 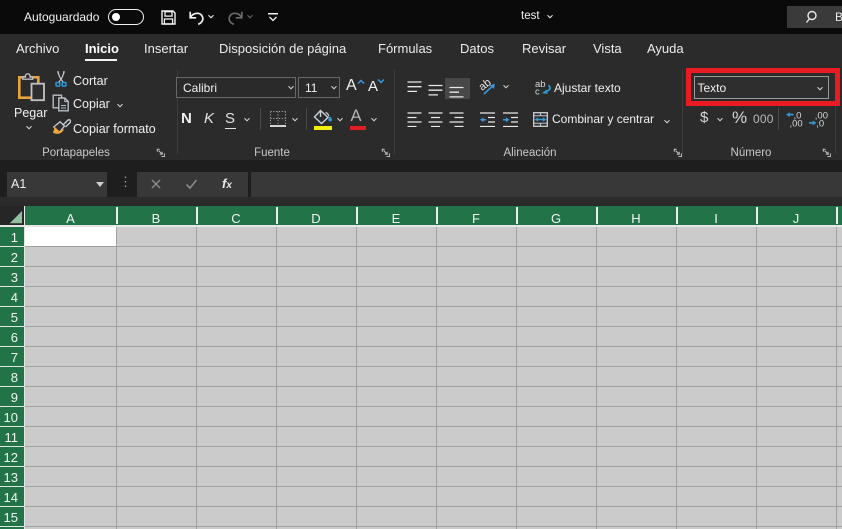 I want to click on svg-text: c, so click(x=537, y=92).